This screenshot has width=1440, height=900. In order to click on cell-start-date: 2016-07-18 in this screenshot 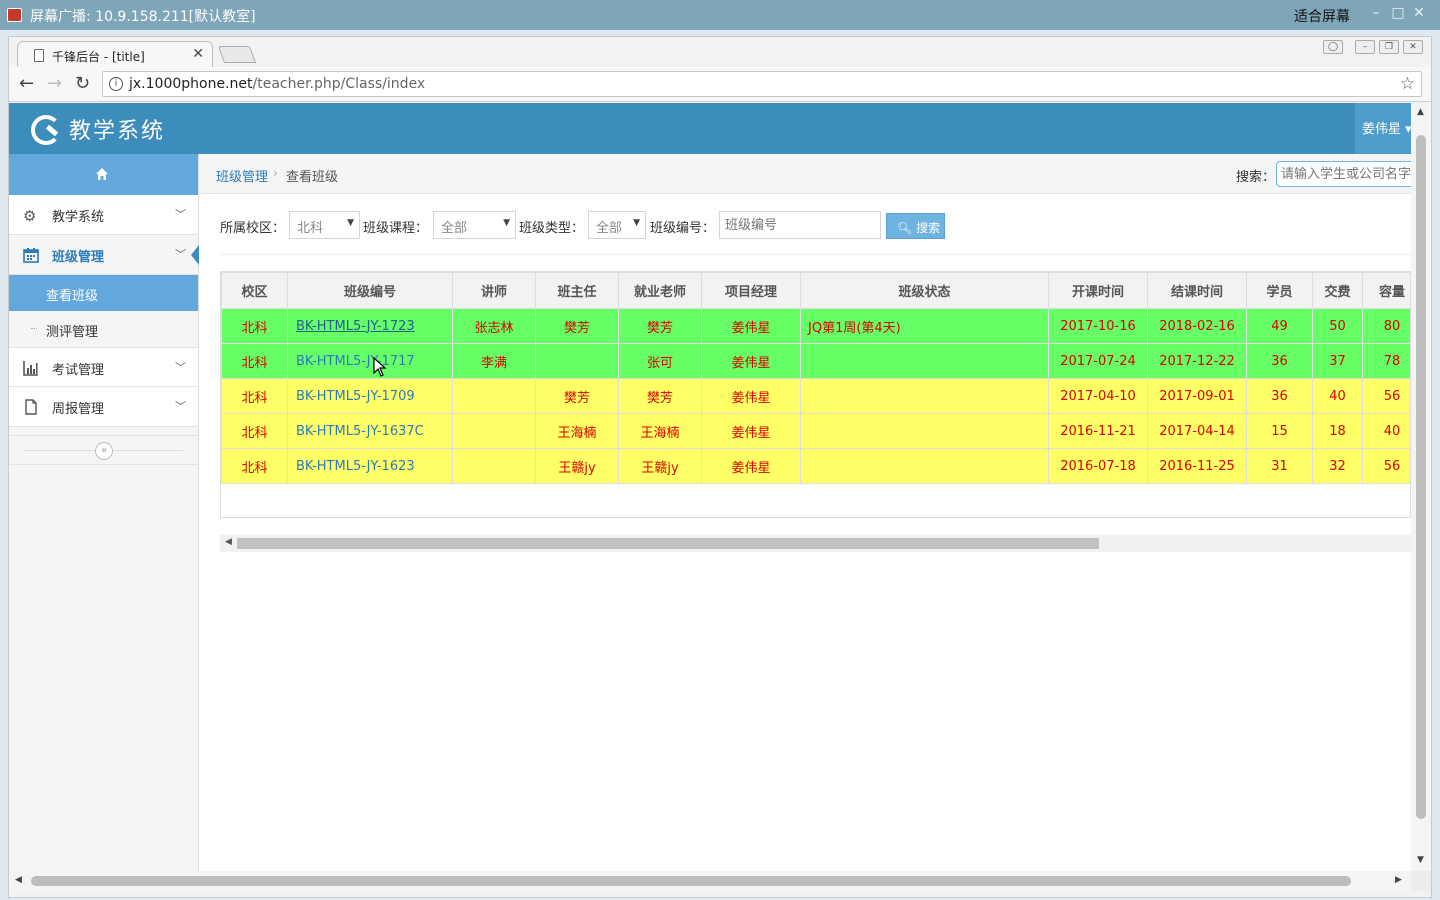, I will do `click(1098, 466)`.